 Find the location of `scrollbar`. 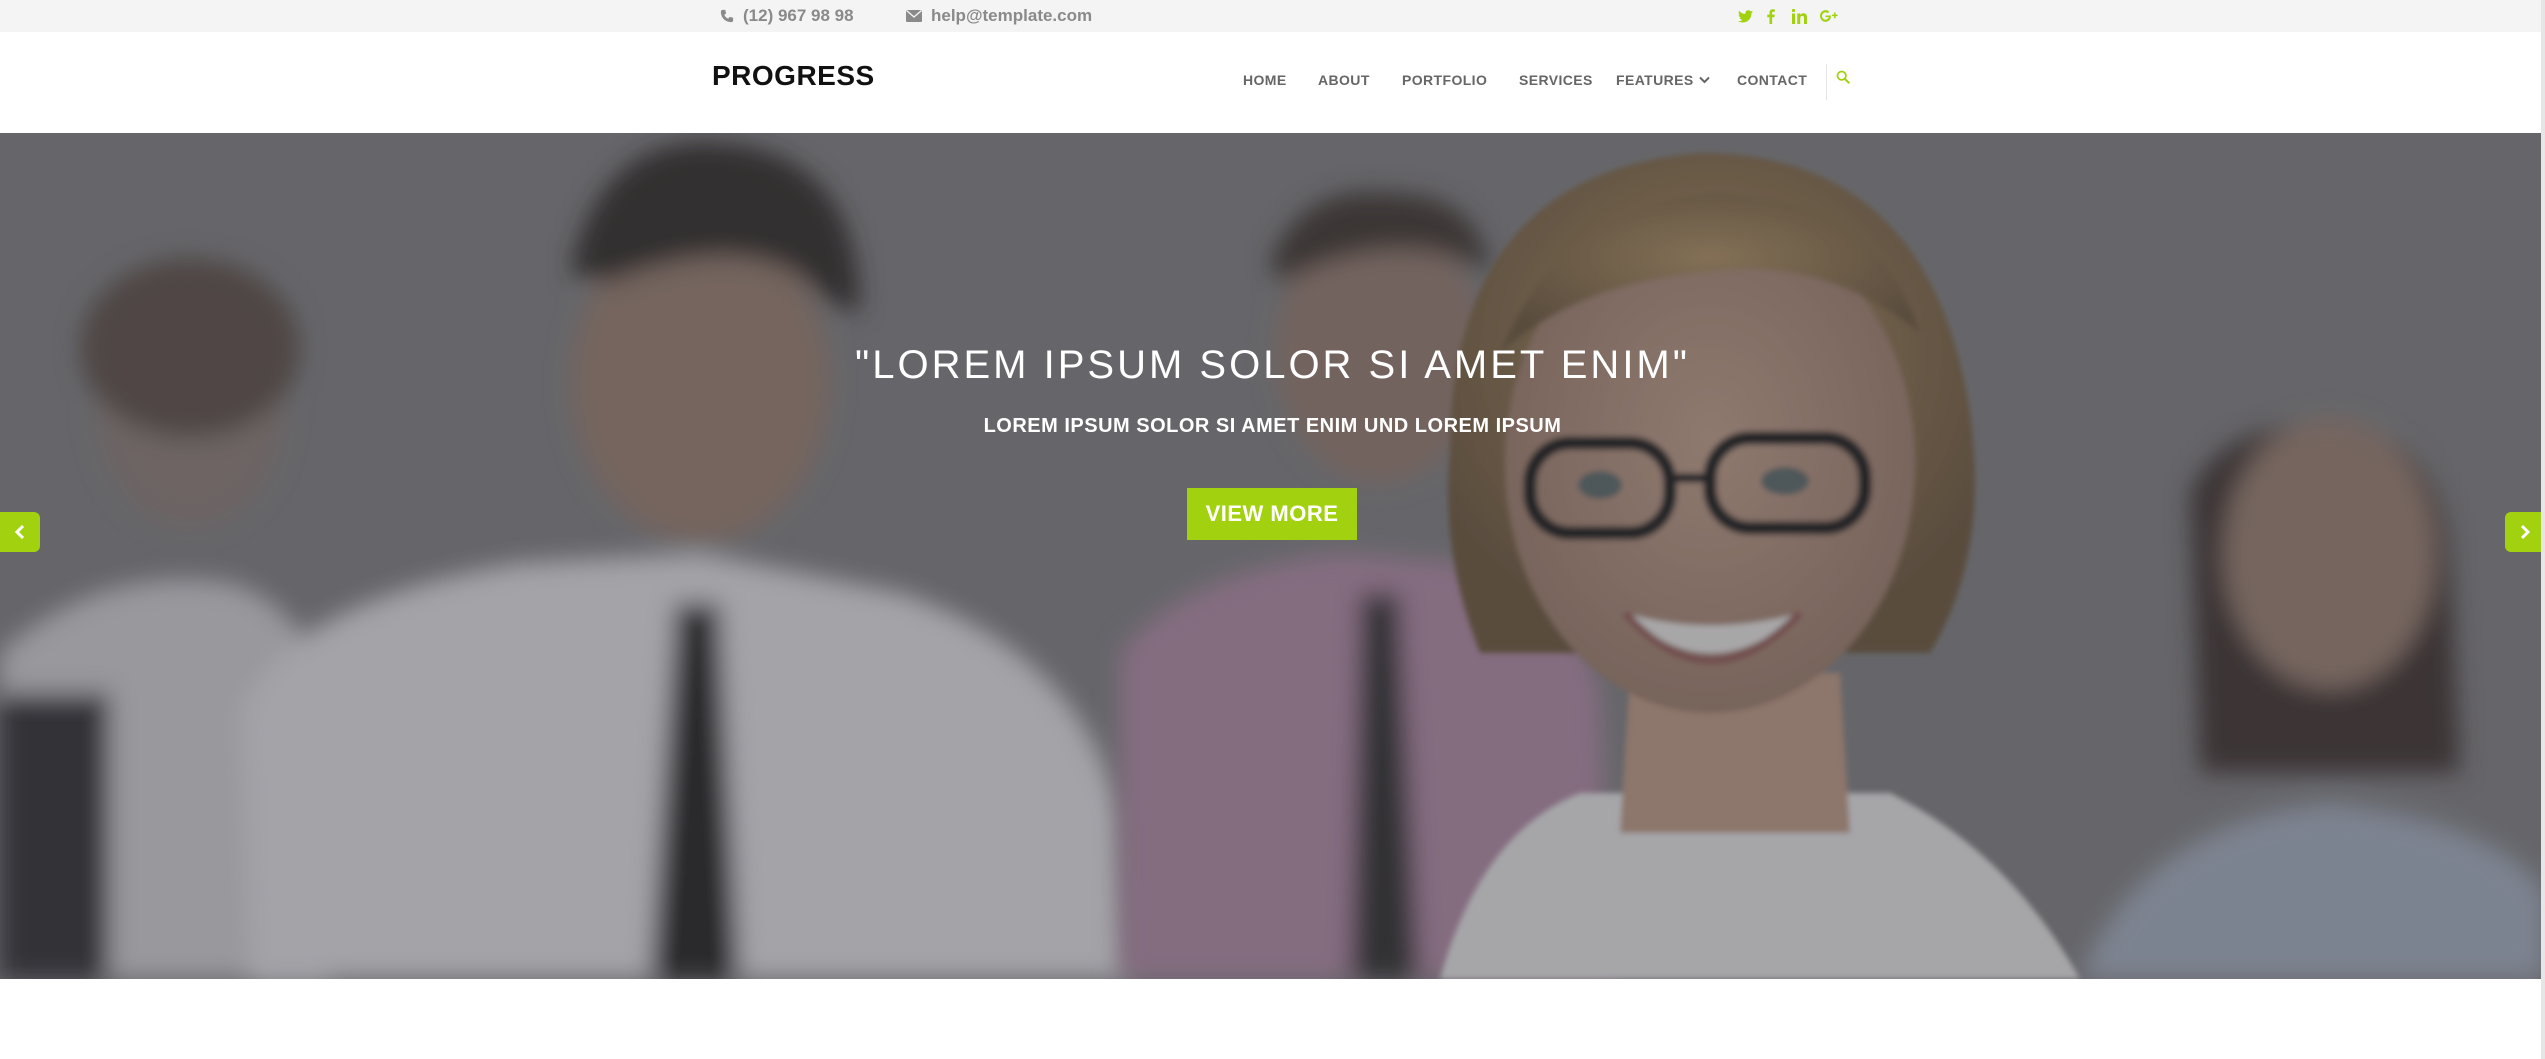

scrollbar is located at coordinates (2543, 529).